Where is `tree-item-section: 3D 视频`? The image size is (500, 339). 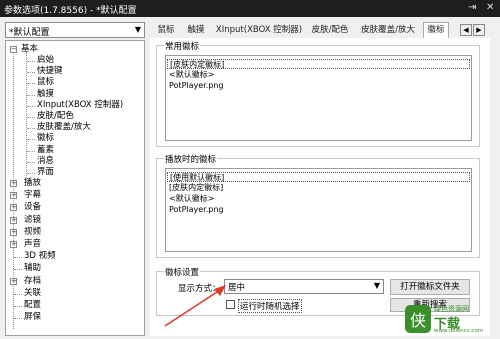 tree-item-section: 3D 视频 is located at coordinates (40, 256).